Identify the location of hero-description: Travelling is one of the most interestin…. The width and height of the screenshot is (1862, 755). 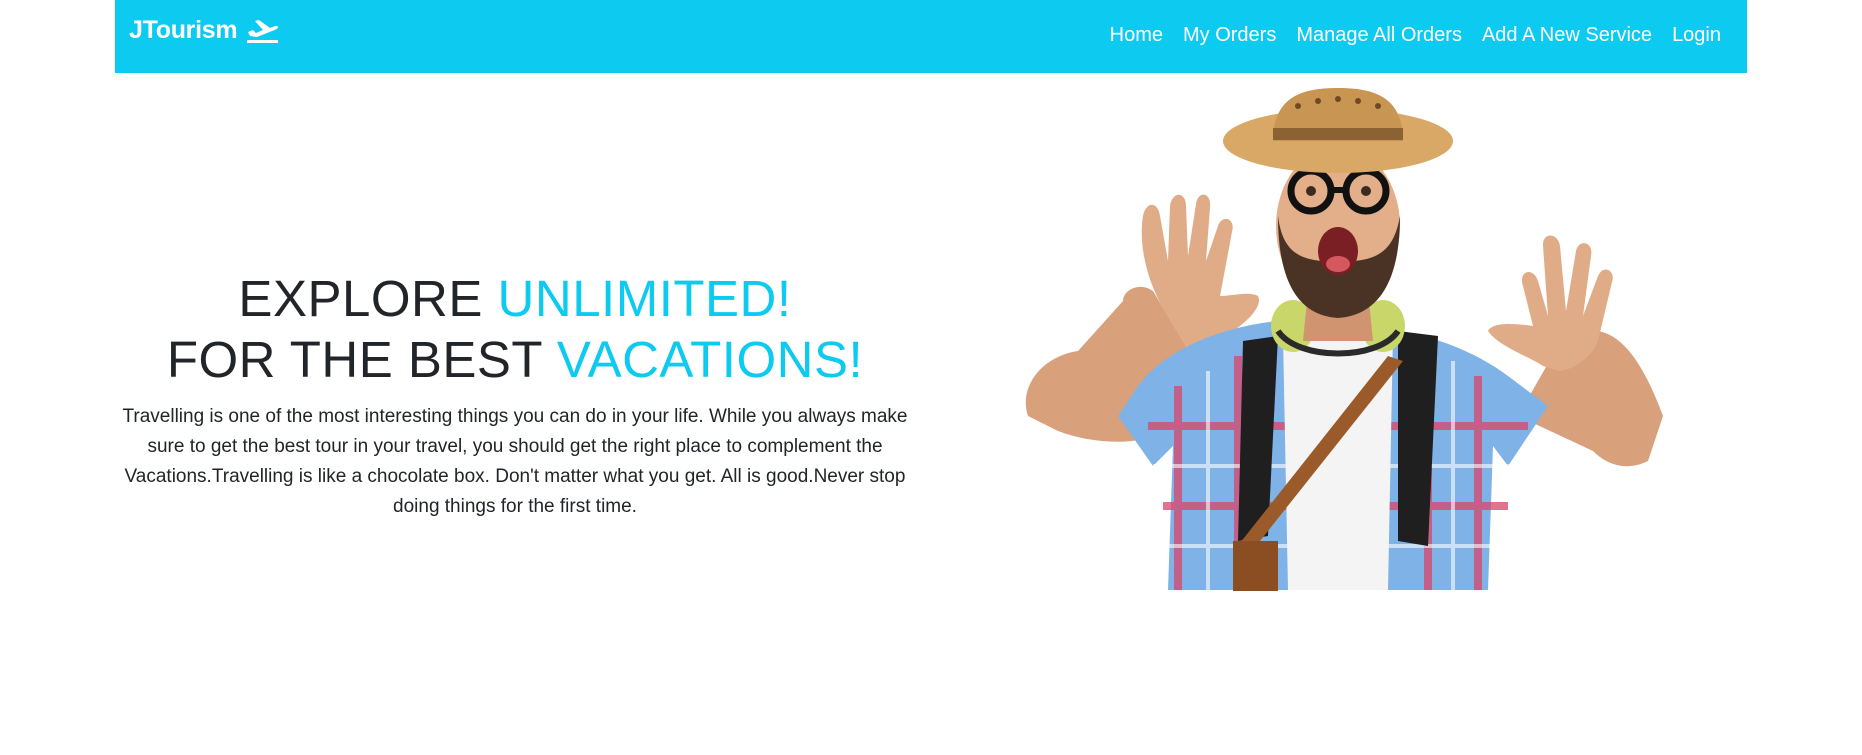
(515, 461).